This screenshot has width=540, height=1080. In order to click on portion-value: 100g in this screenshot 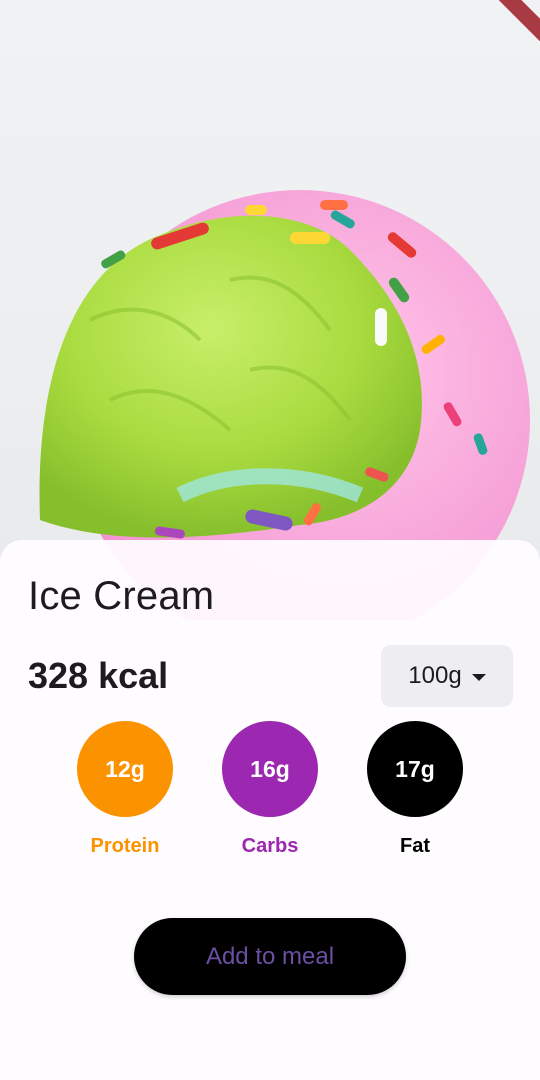, I will do `click(435, 675)`.